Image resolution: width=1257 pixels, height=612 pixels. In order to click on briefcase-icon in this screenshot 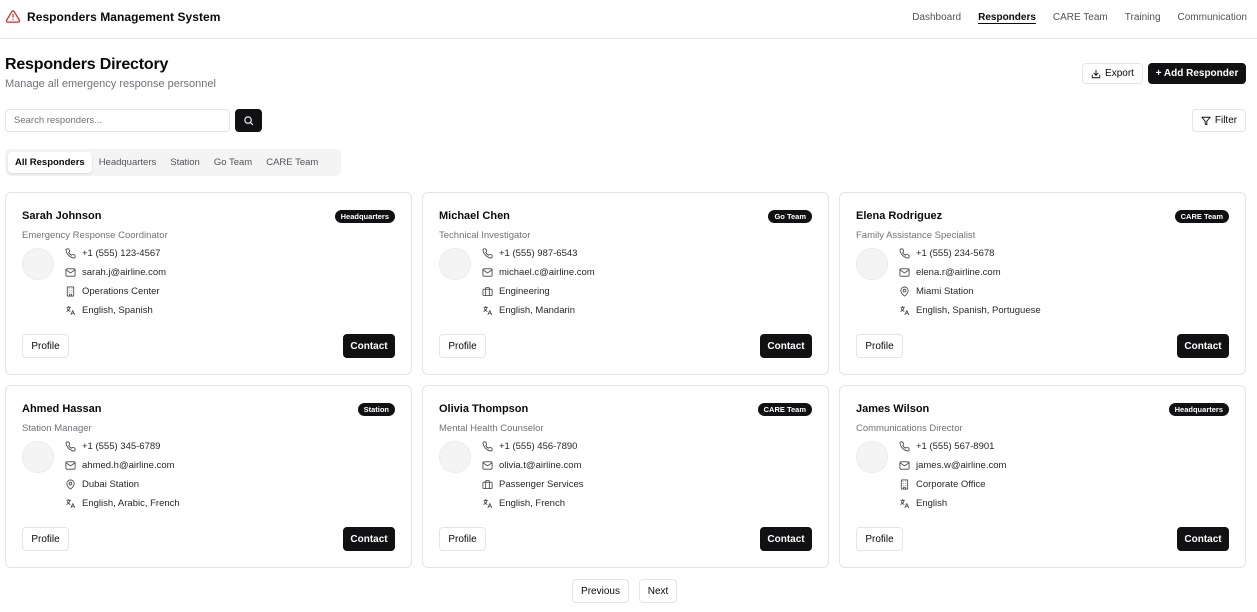, I will do `click(487, 291)`.